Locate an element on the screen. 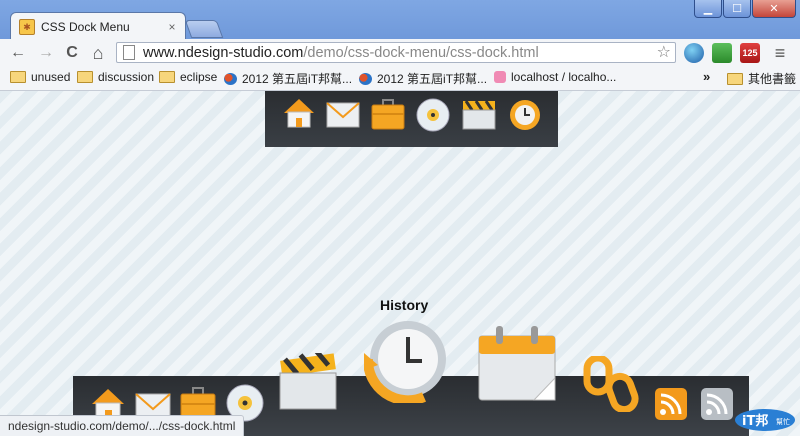  new-tab-button is located at coordinates (204, 29).